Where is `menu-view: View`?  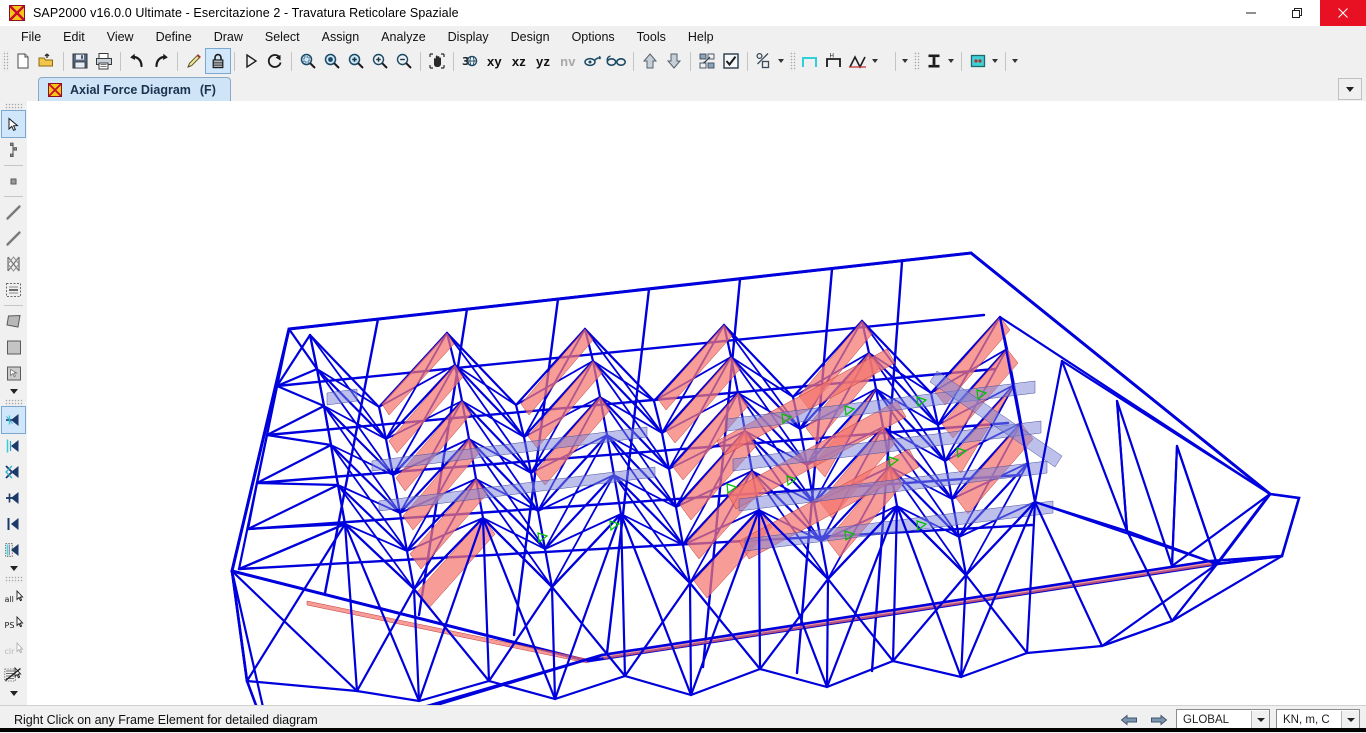
menu-view: View is located at coordinates (120, 37).